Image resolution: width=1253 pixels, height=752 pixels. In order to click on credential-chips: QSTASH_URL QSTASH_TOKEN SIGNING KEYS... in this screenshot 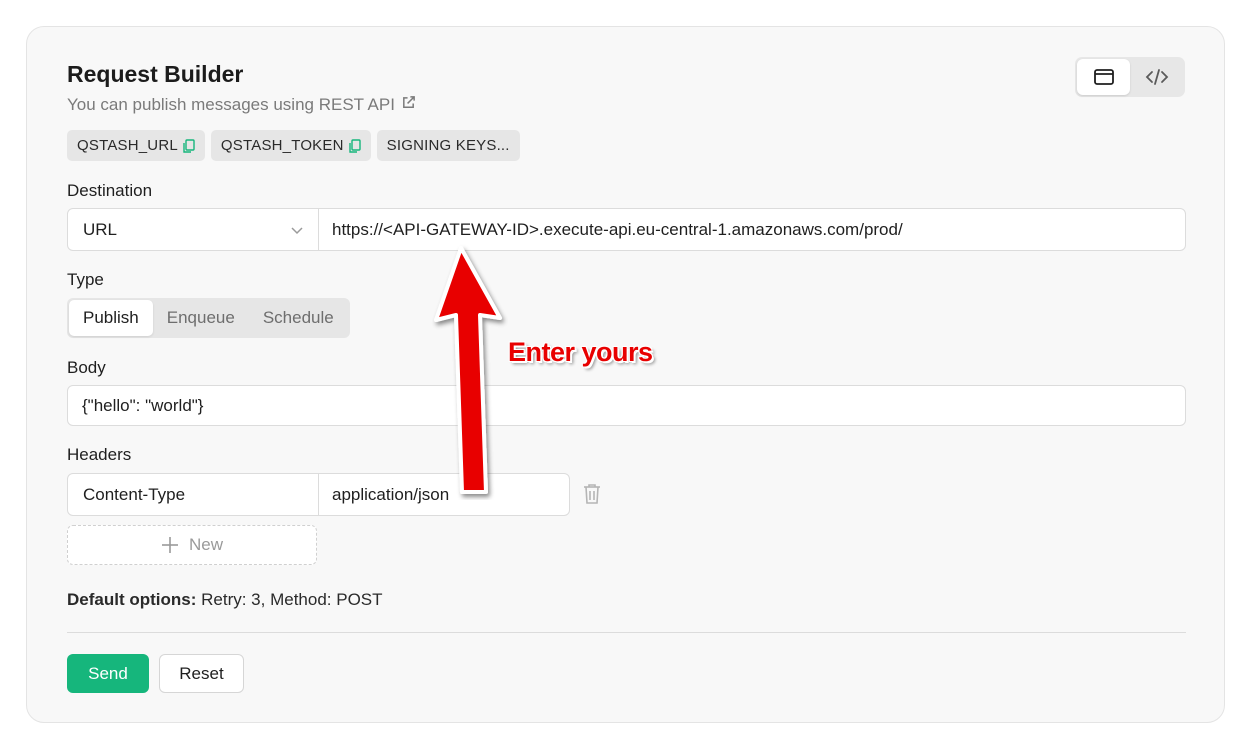, I will do `click(293, 145)`.